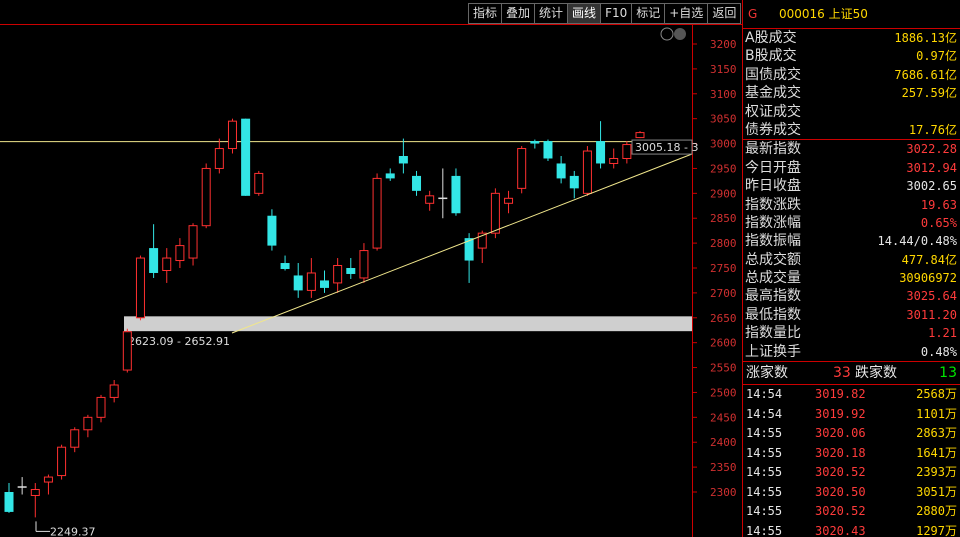  I want to click on turnover-value: 7686.61亿, so click(925, 74).